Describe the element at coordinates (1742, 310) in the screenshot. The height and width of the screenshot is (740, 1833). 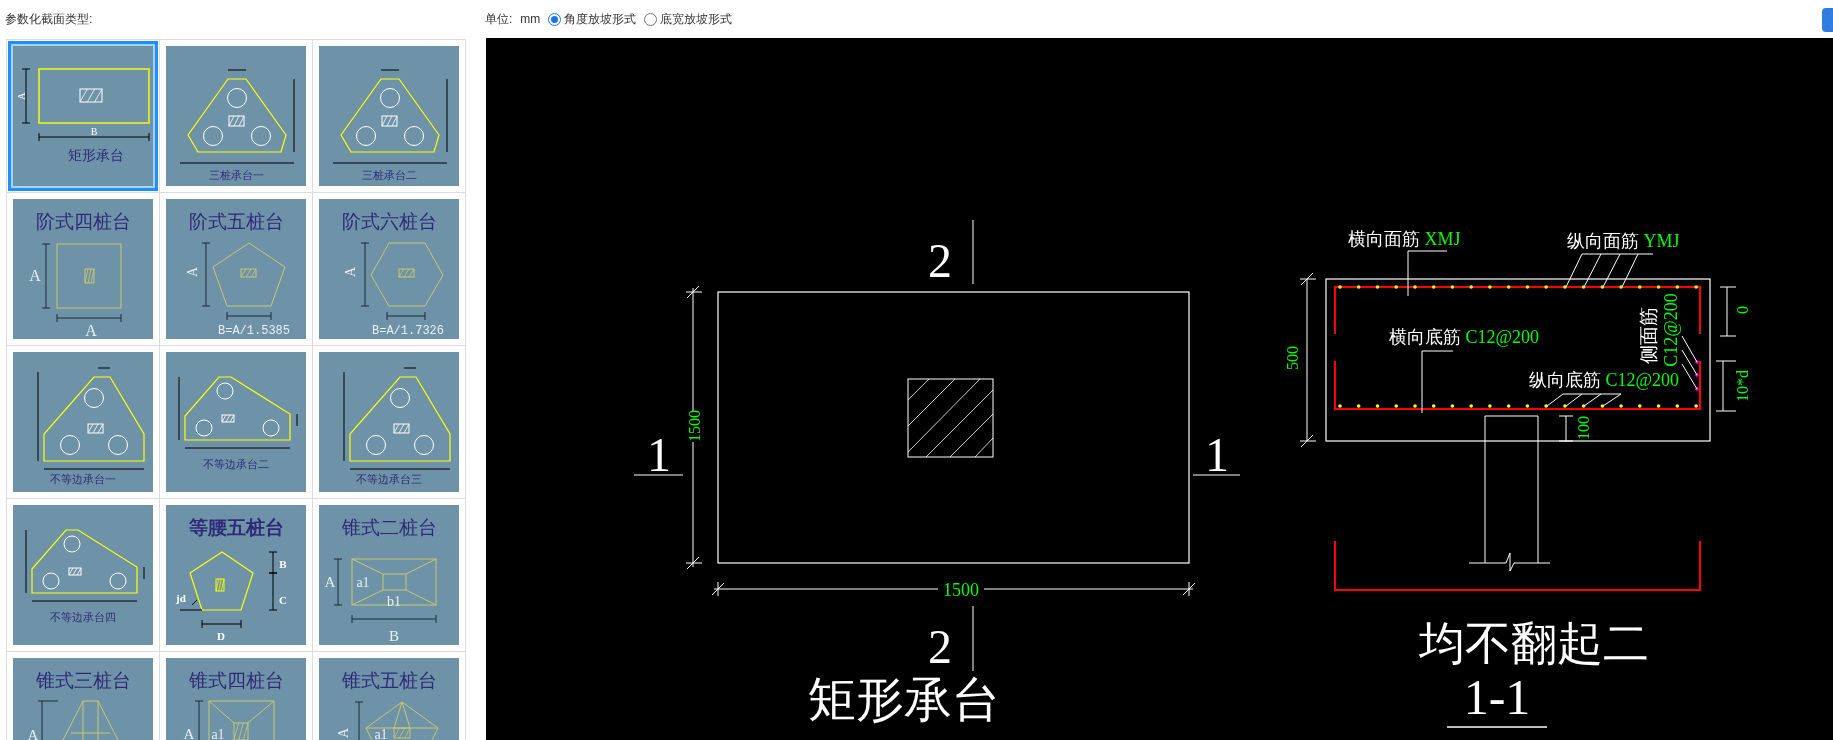
I see `dimension-text: 0` at that location.